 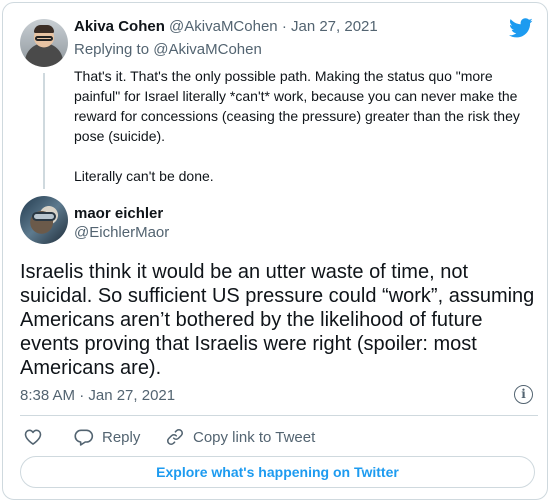 I want to click on copy-link-label: Copy link to Tweet, so click(x=254, y=437).